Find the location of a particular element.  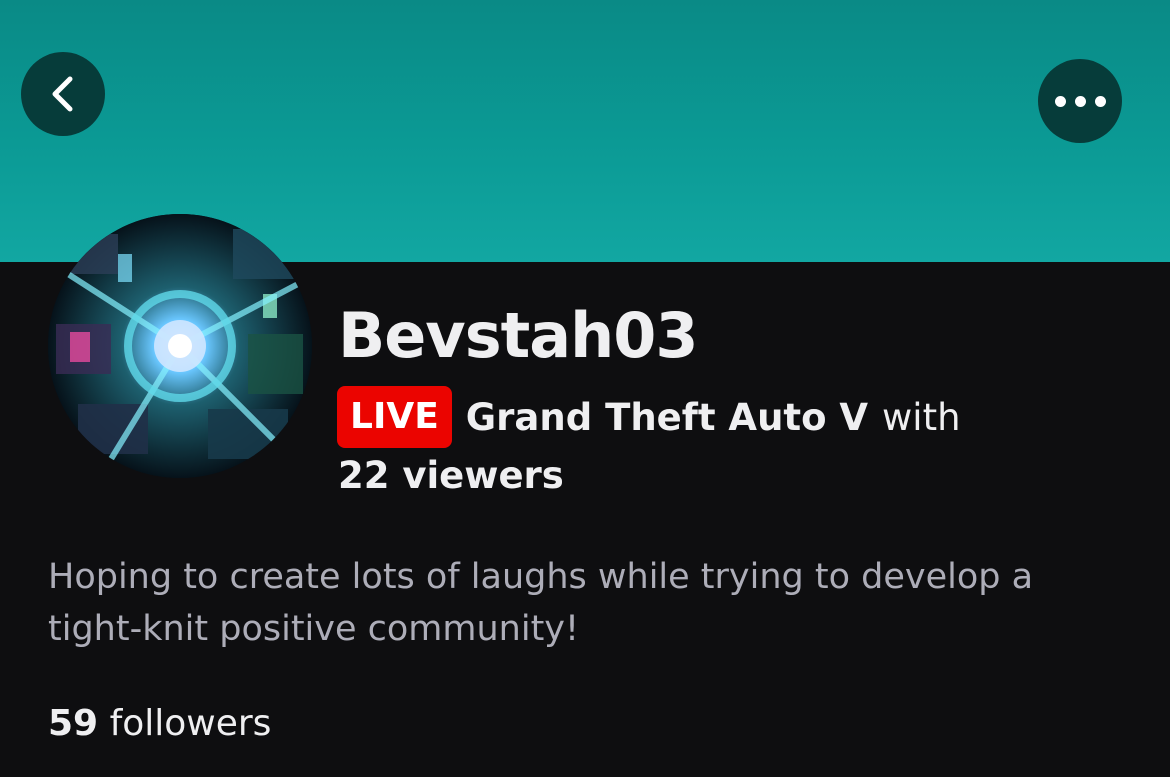

more-horizontal-icon is located at coordinates (1080, 101).